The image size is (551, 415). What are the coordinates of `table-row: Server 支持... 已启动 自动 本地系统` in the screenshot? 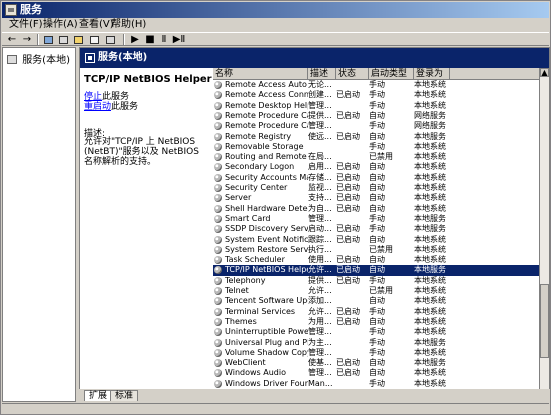 It's located at (377, 198).